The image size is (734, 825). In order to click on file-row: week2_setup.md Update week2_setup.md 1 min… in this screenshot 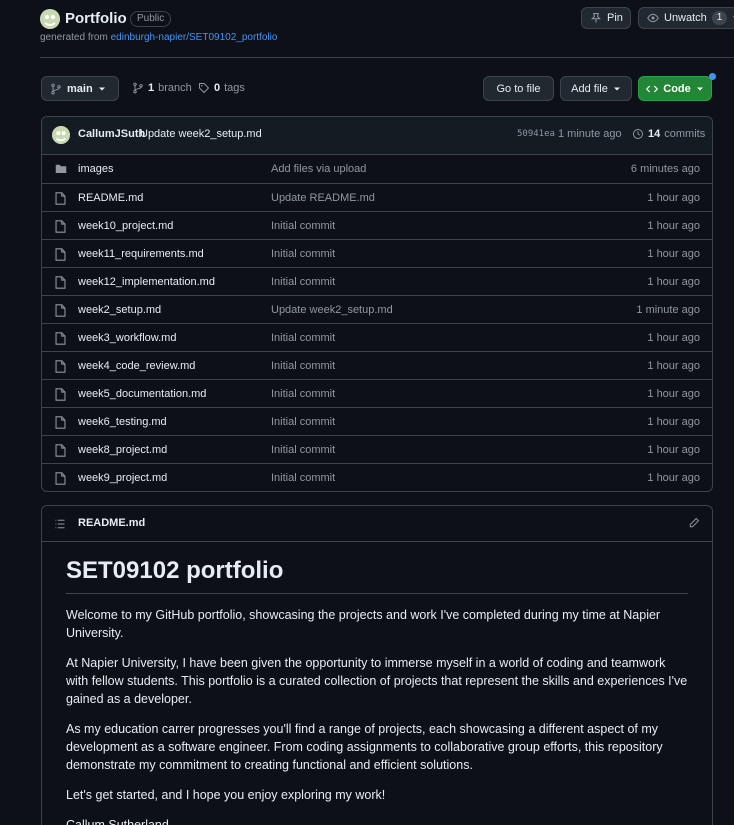, I will do `click(377, 309)`.